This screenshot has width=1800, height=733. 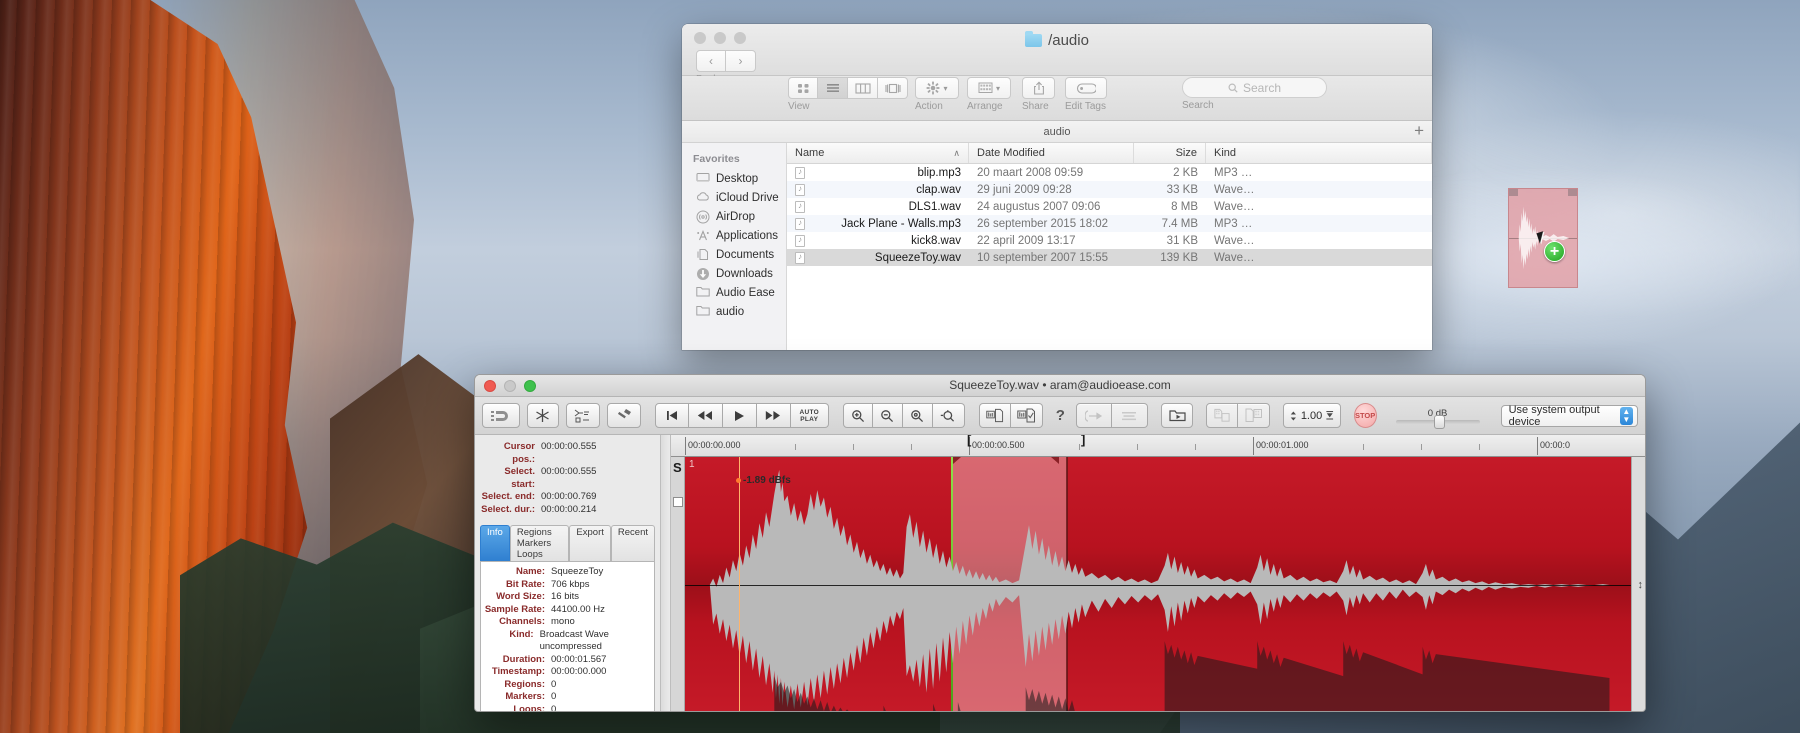 I want to click on selection-start-handle: [, so click(x=969, y=440).